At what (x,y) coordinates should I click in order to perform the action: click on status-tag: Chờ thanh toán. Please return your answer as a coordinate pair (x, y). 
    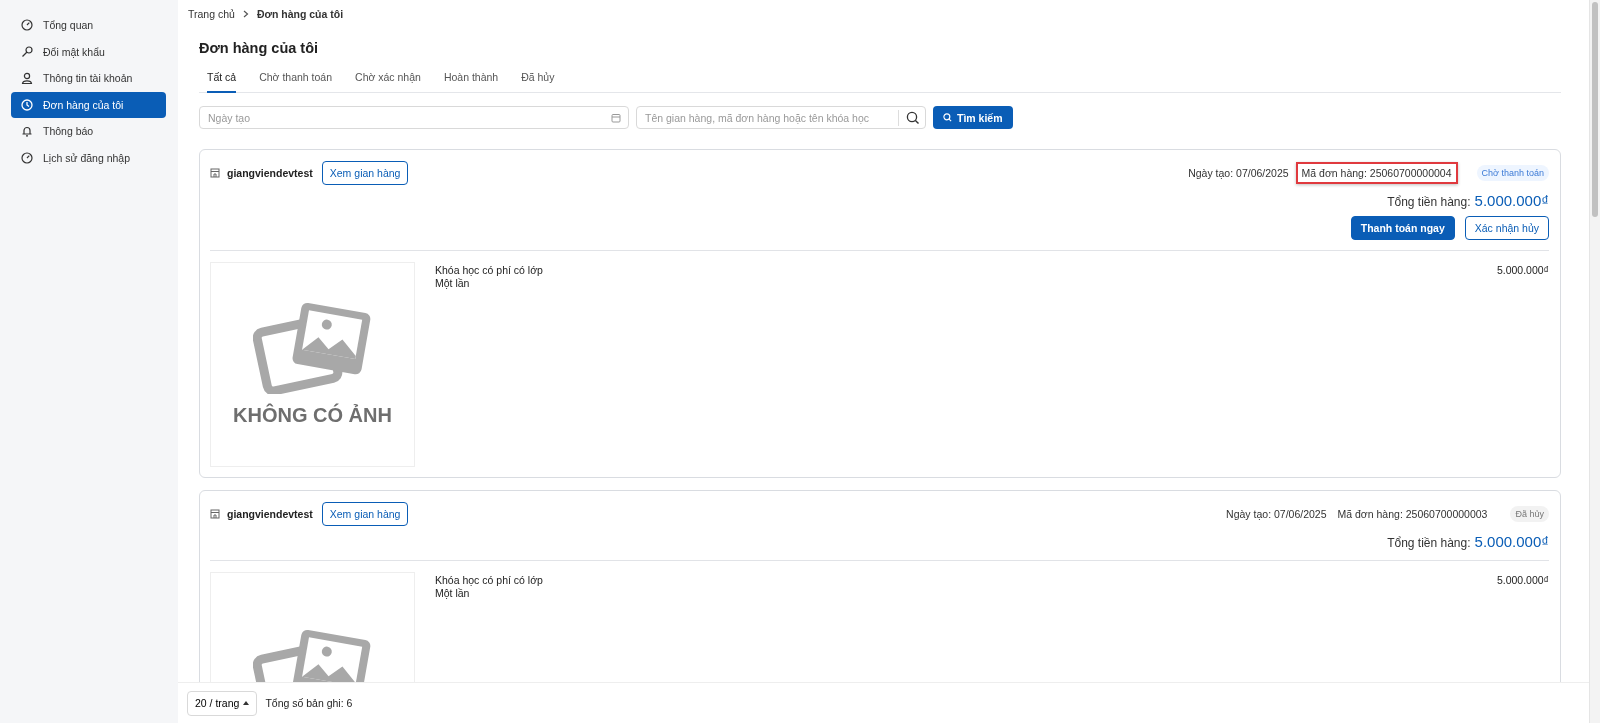
    Looking at the image, I should click on (1512, 173).